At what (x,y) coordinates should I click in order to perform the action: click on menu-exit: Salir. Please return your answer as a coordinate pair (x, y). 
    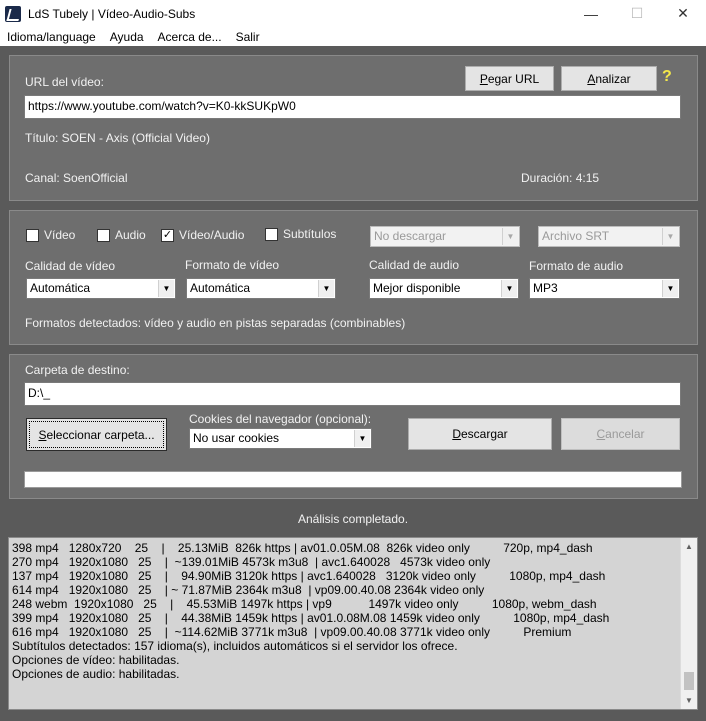
    Looking at the image, I should click on (248, 37).